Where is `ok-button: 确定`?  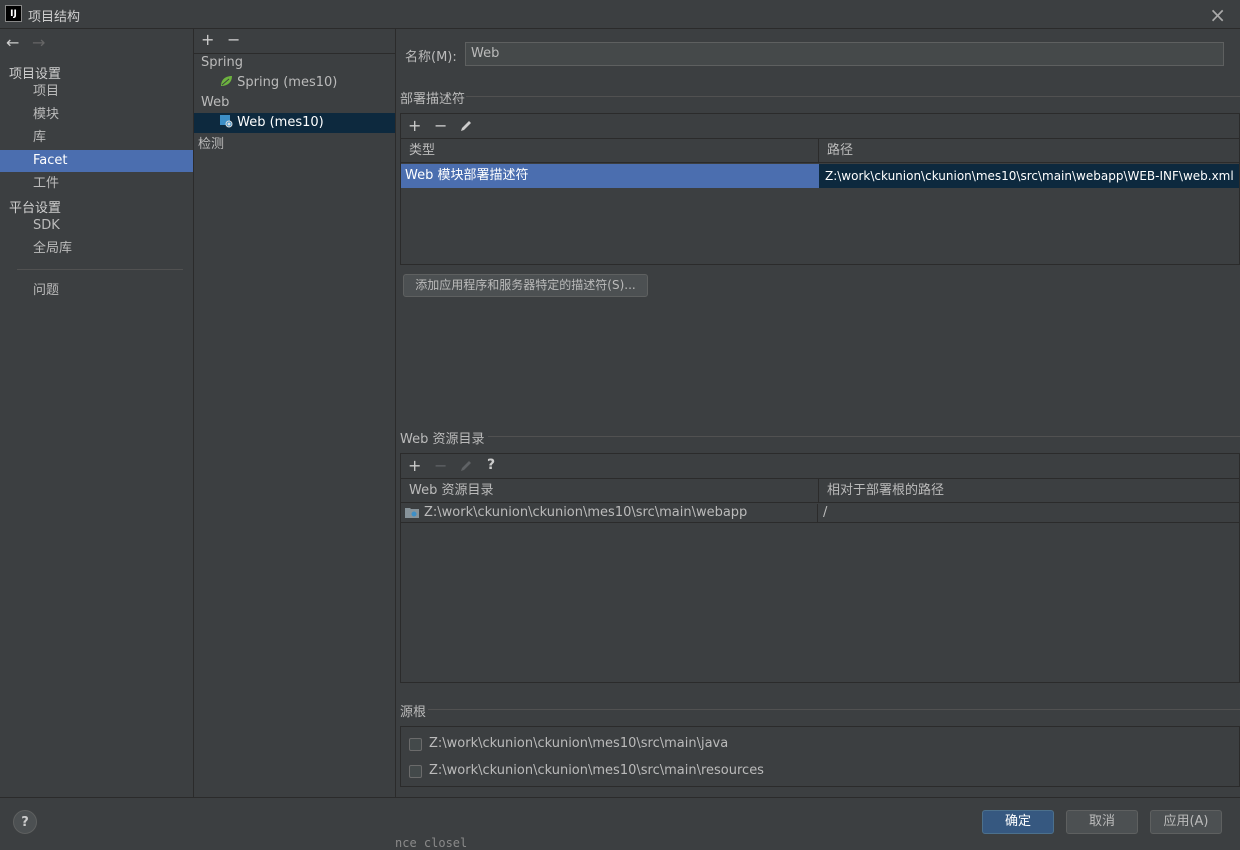
ok-button: 确定 is located at coordinates (1018, 822).